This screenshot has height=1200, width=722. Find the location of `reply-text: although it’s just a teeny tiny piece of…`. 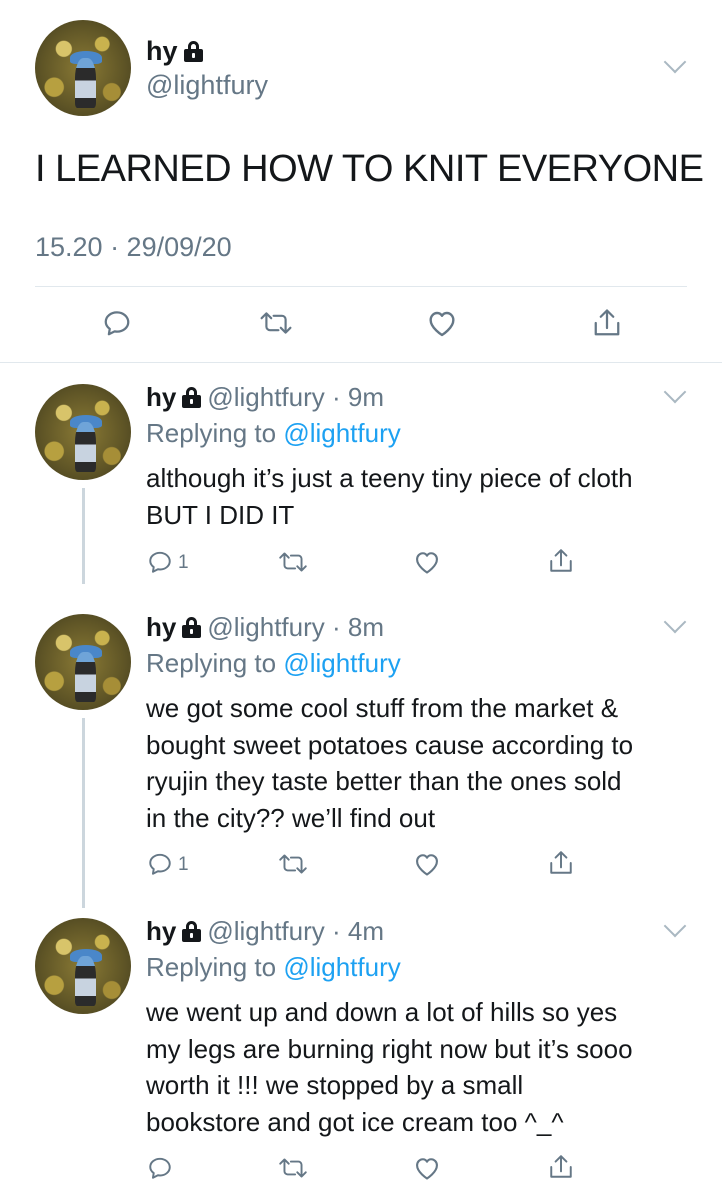

reply-text: although it’s just a teeny tiny piece of… is located at coordinates (389, 496).